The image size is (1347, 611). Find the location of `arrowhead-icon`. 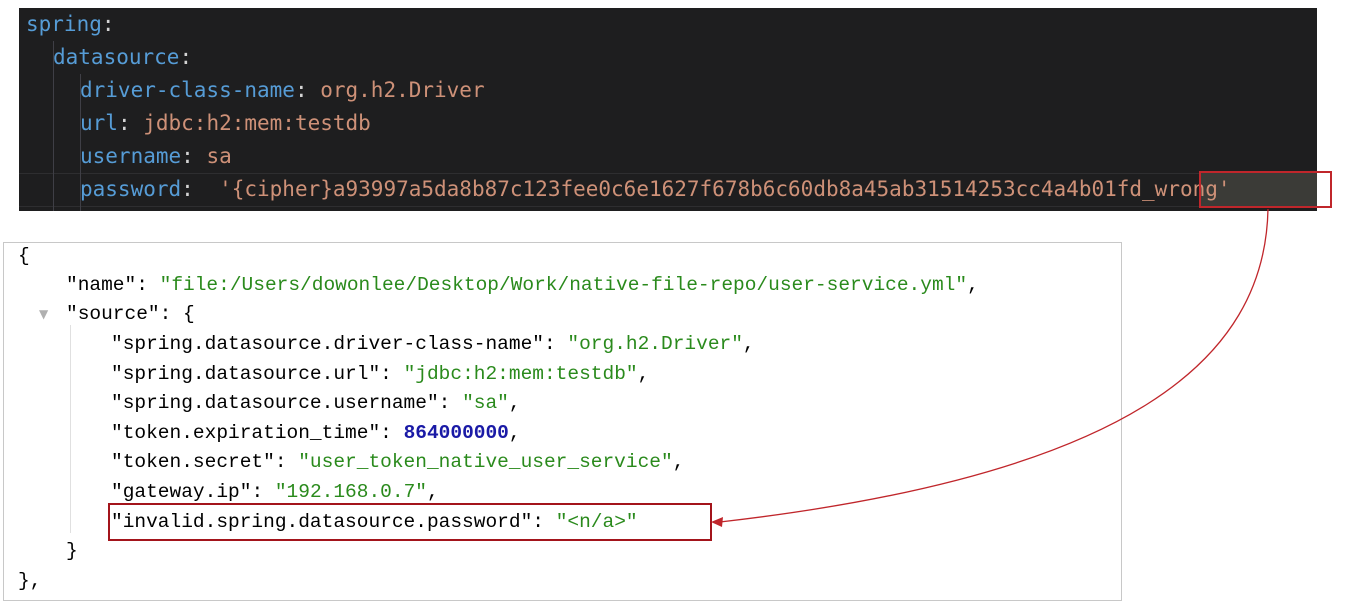

arrowhead-icon is located at coordinates (717, 522).